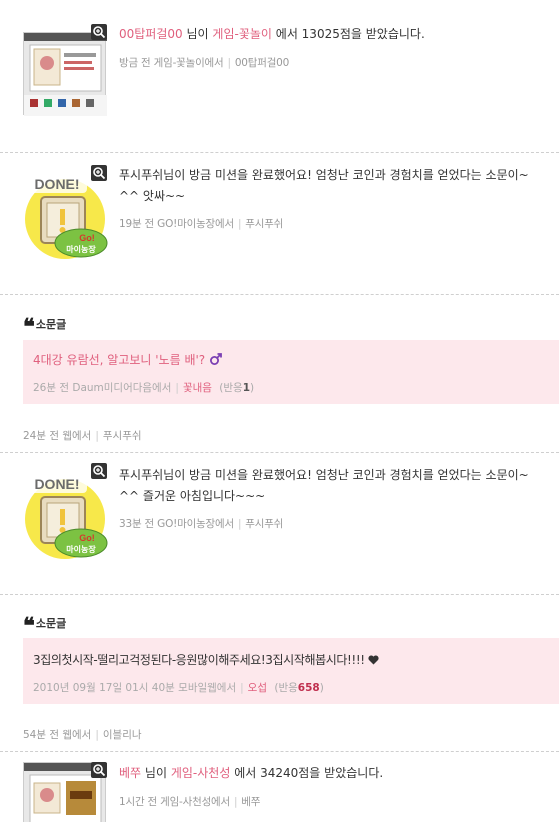 This screenshot has height=822, width=559. Describe the element at coordinates (199, 660) in the screenshot. I see `quote-text-content: 3집의첫시작-떨리고걱정된다-응원많이해주세요!3집시작해봅시다!!!!` at that location.